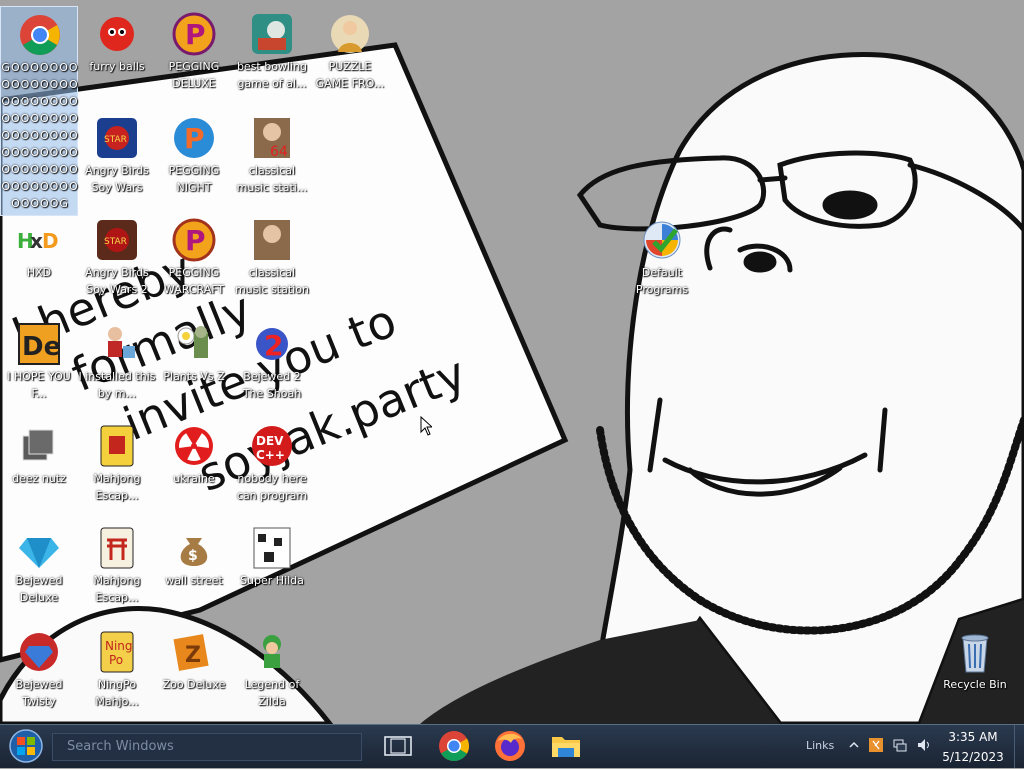 Image resolution: width=1024 pixels, height=769 pixels. Describe the element at coordinates (662, 261) in the screenshot. I see `desktop-icon: Default Programs` at that location.